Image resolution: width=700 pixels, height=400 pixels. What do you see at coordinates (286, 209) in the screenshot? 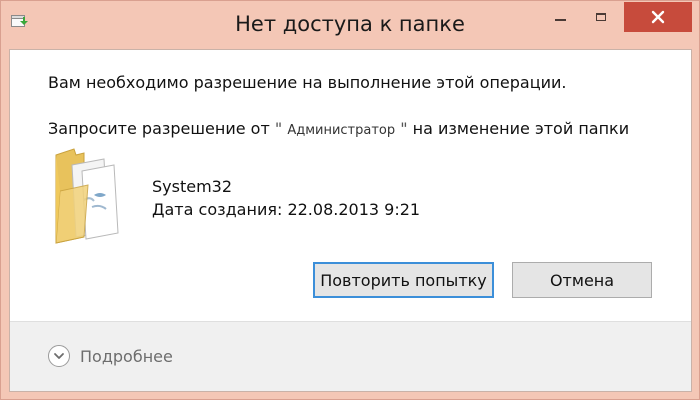
I see `file-created-date: Дата создания: 22.08.2013 9:21` at bounding box center [286, 209].